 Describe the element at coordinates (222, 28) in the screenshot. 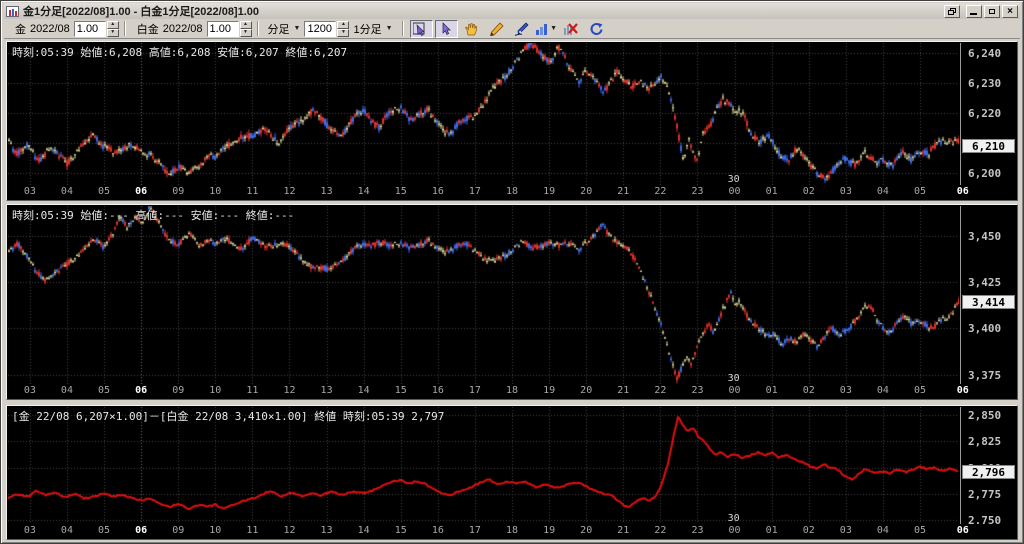

I see `platinum-ratio-value: 1.00` at that location.